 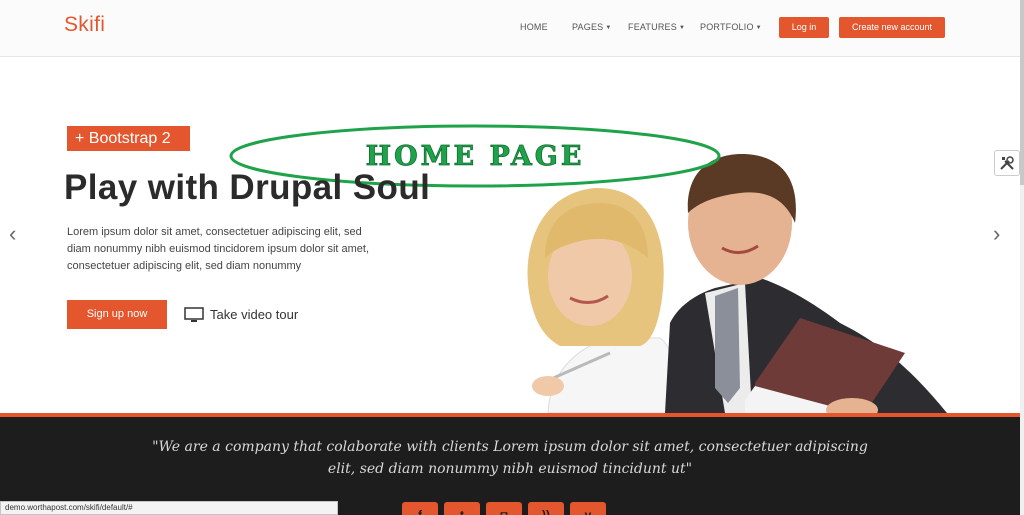 I want to click on vimeo-icon: v, so click(x=588, y=508).